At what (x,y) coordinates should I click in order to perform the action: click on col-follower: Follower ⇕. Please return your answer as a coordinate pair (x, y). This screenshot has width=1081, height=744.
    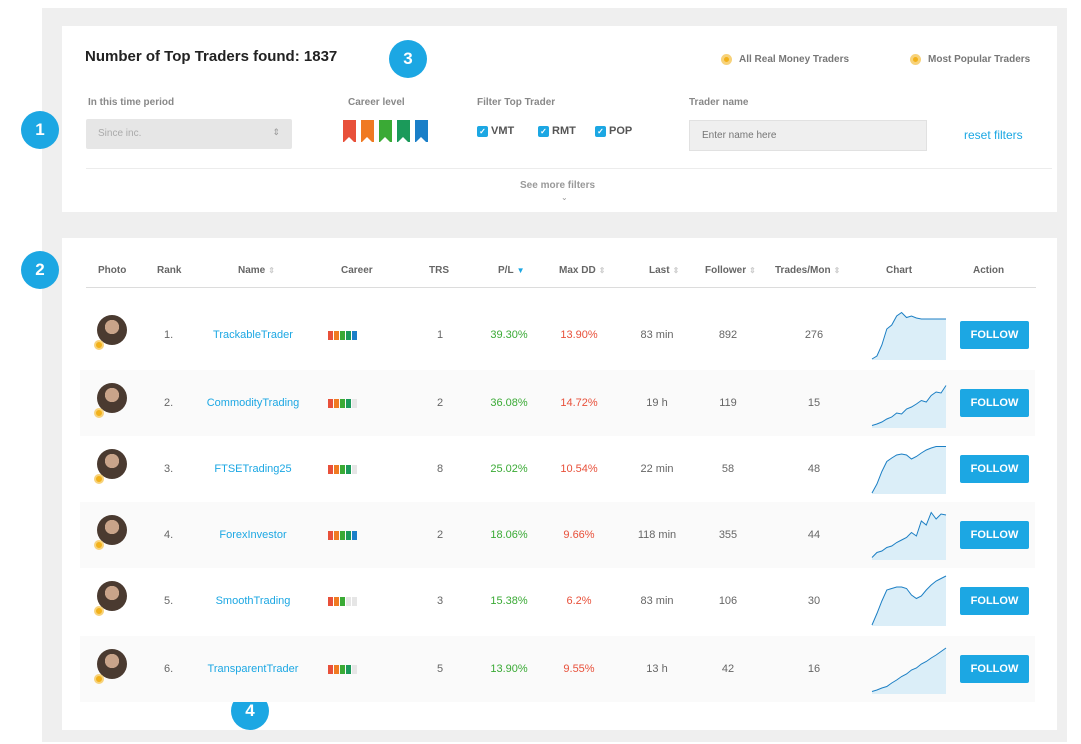
    Looking at the image, I should click on (730, 270).